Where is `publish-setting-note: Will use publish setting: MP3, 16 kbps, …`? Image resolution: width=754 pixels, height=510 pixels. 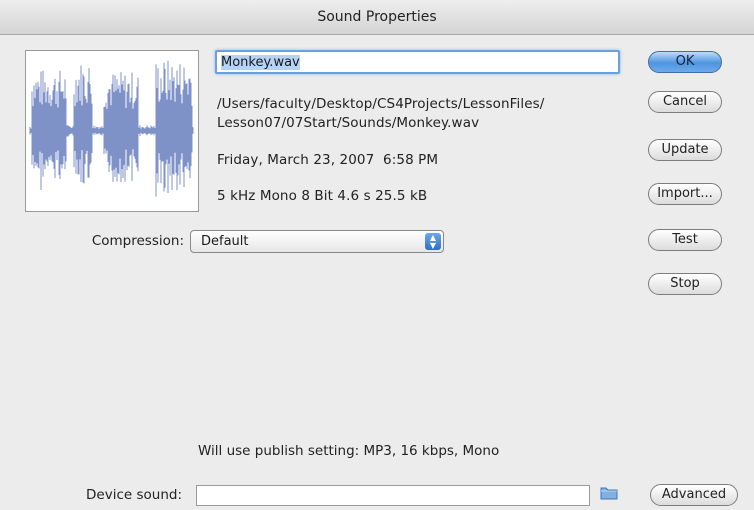
publish-setting-note: Will use publish setting: MP3, 16 kbps, … is located at coordinates (349, 451).